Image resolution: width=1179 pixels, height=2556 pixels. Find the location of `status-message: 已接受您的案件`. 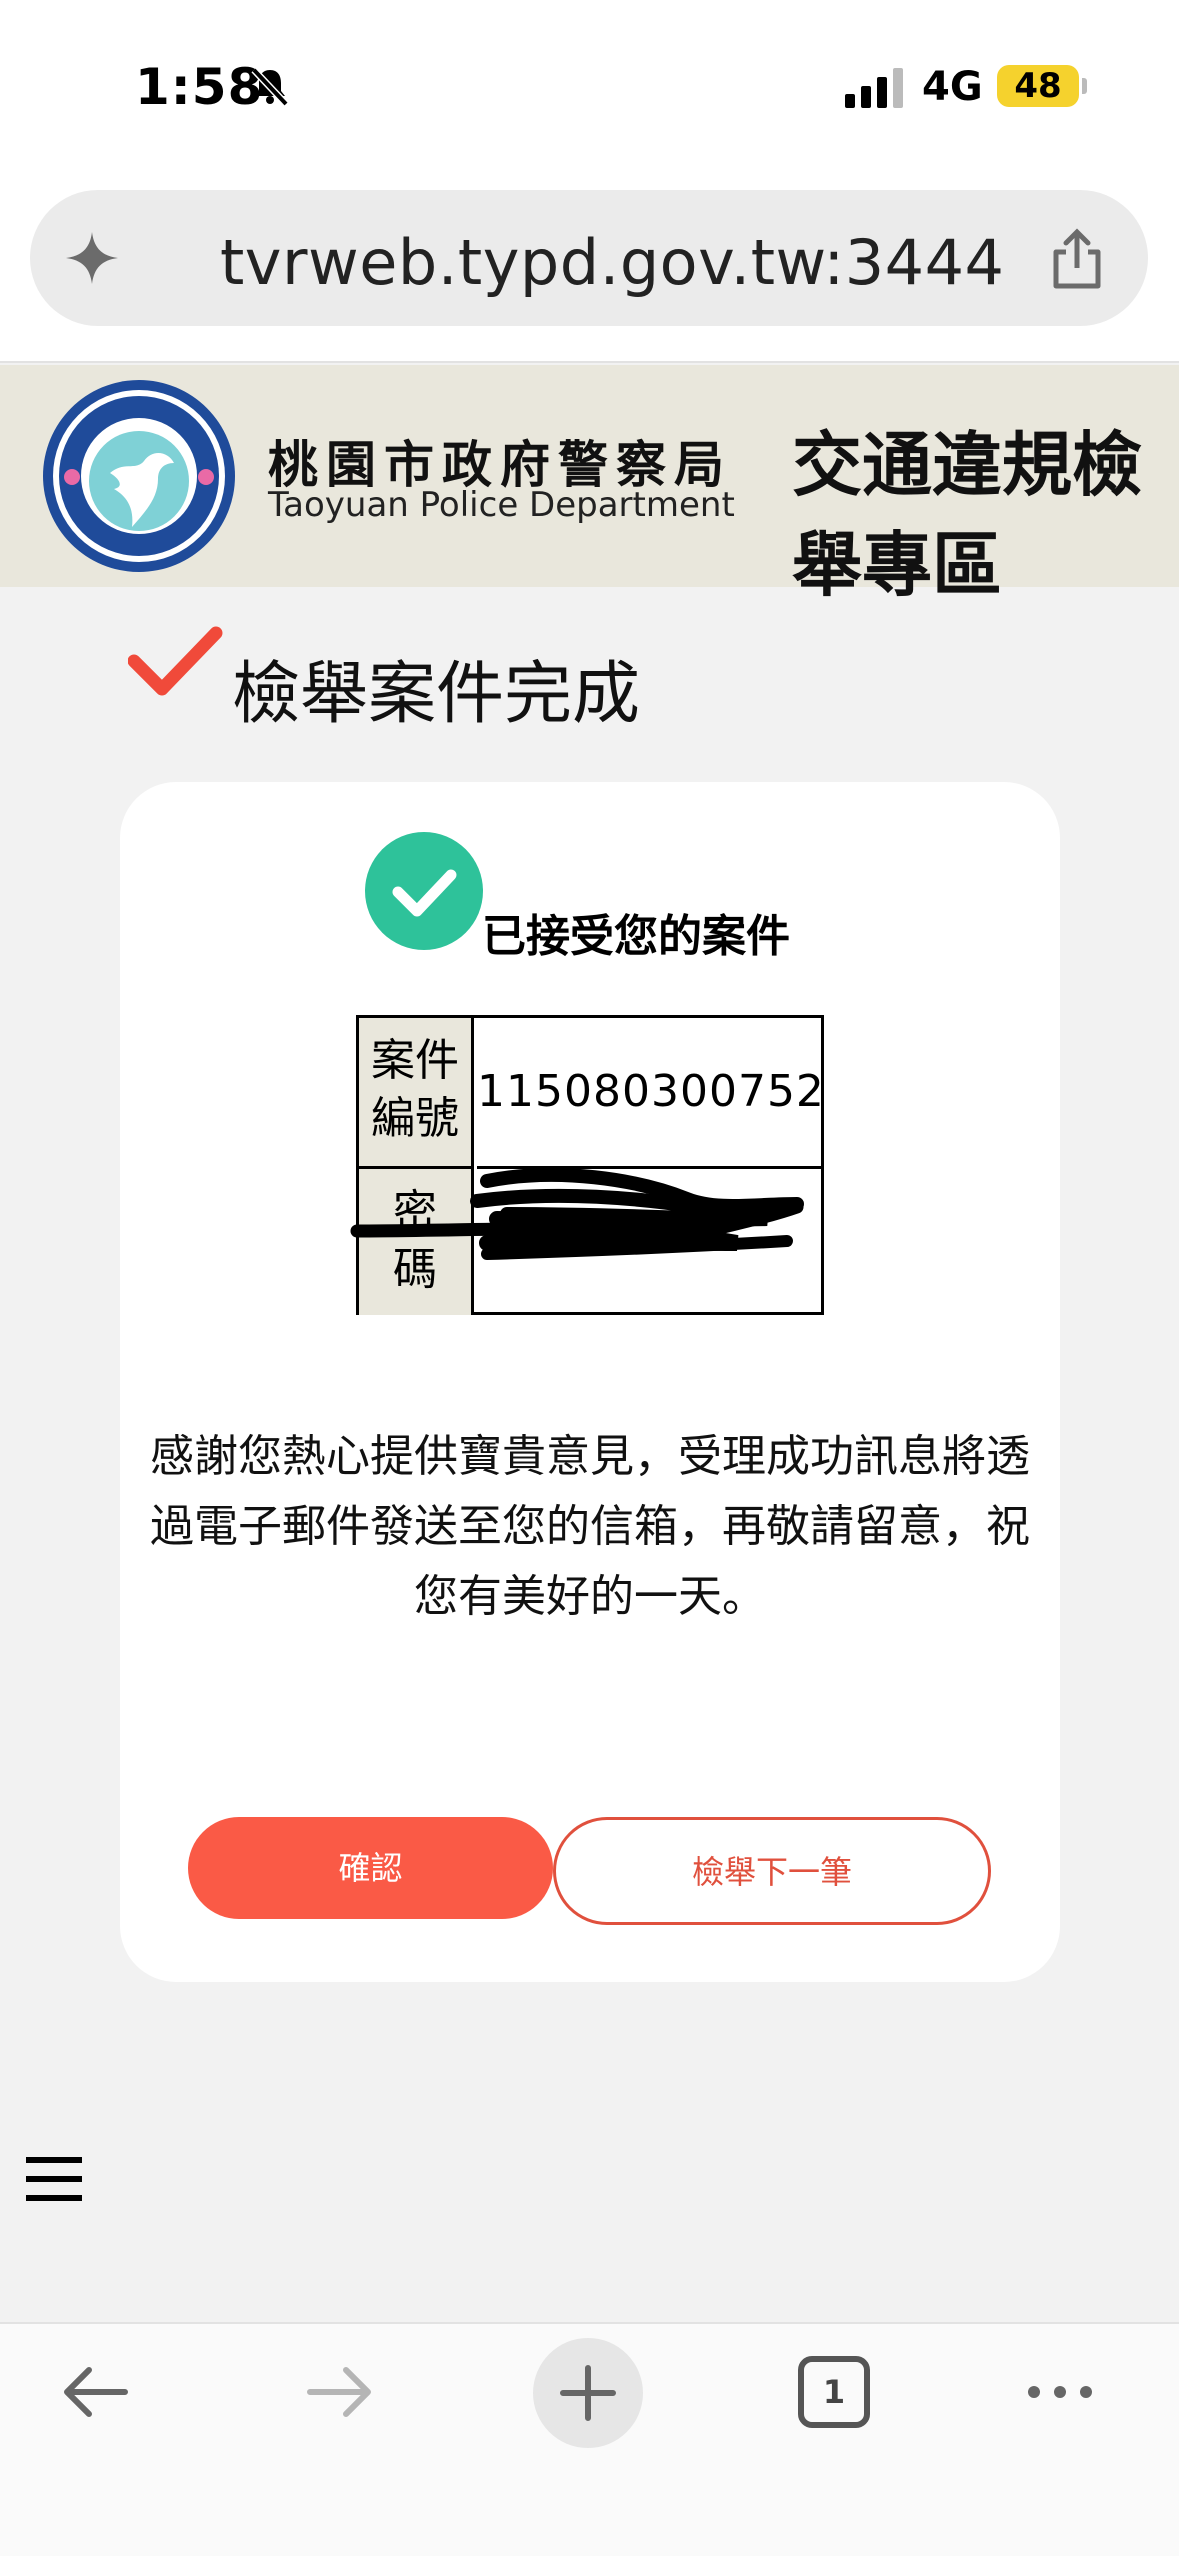

status-message: 已接受您的案件 is located at coordinates (636, 936).